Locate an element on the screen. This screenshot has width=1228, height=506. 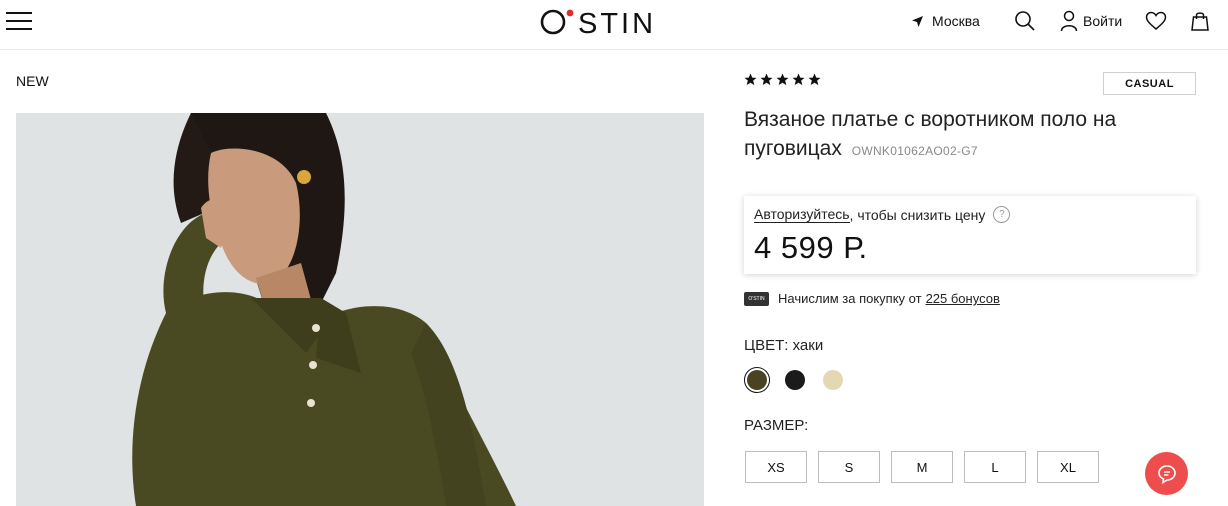
auth-link: Авторизуйтесь is located at coordinates (802, 214).